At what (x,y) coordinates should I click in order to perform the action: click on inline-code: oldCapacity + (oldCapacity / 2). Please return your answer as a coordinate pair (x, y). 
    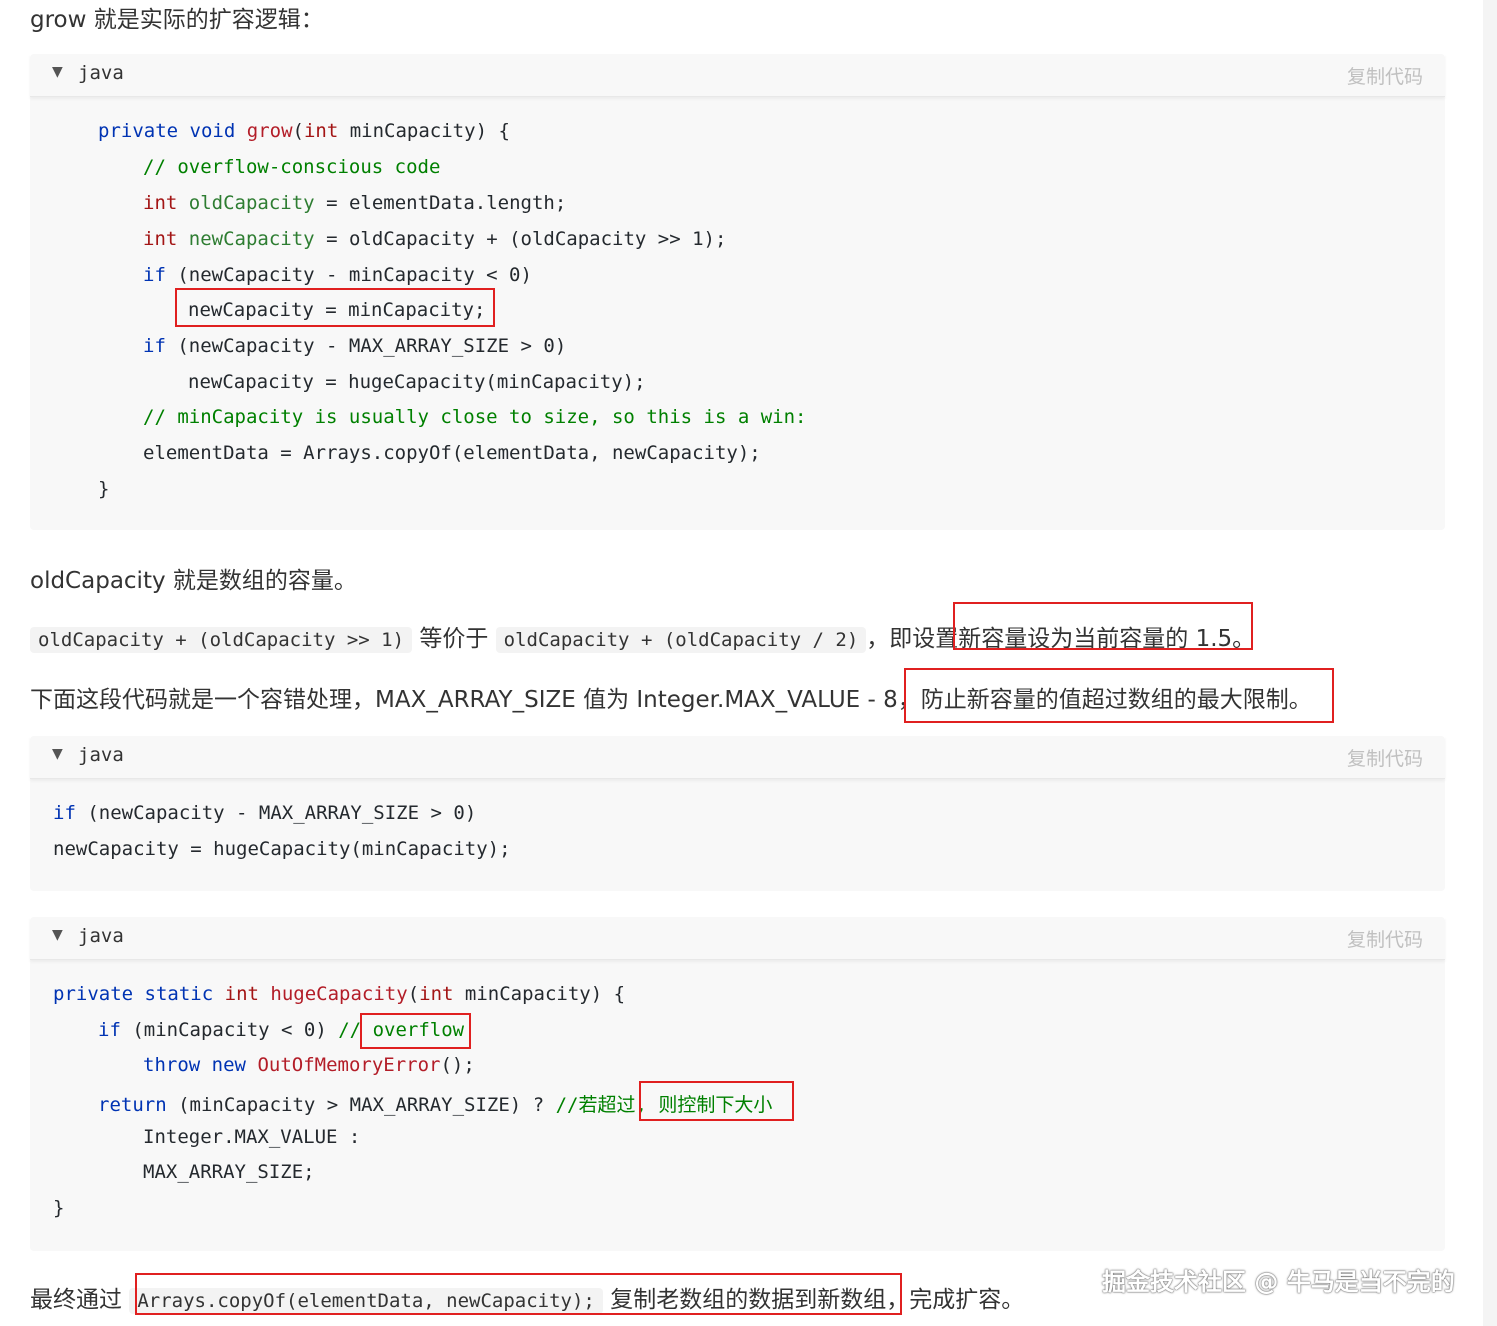
    Looking at the image, I should click on (681, 640).